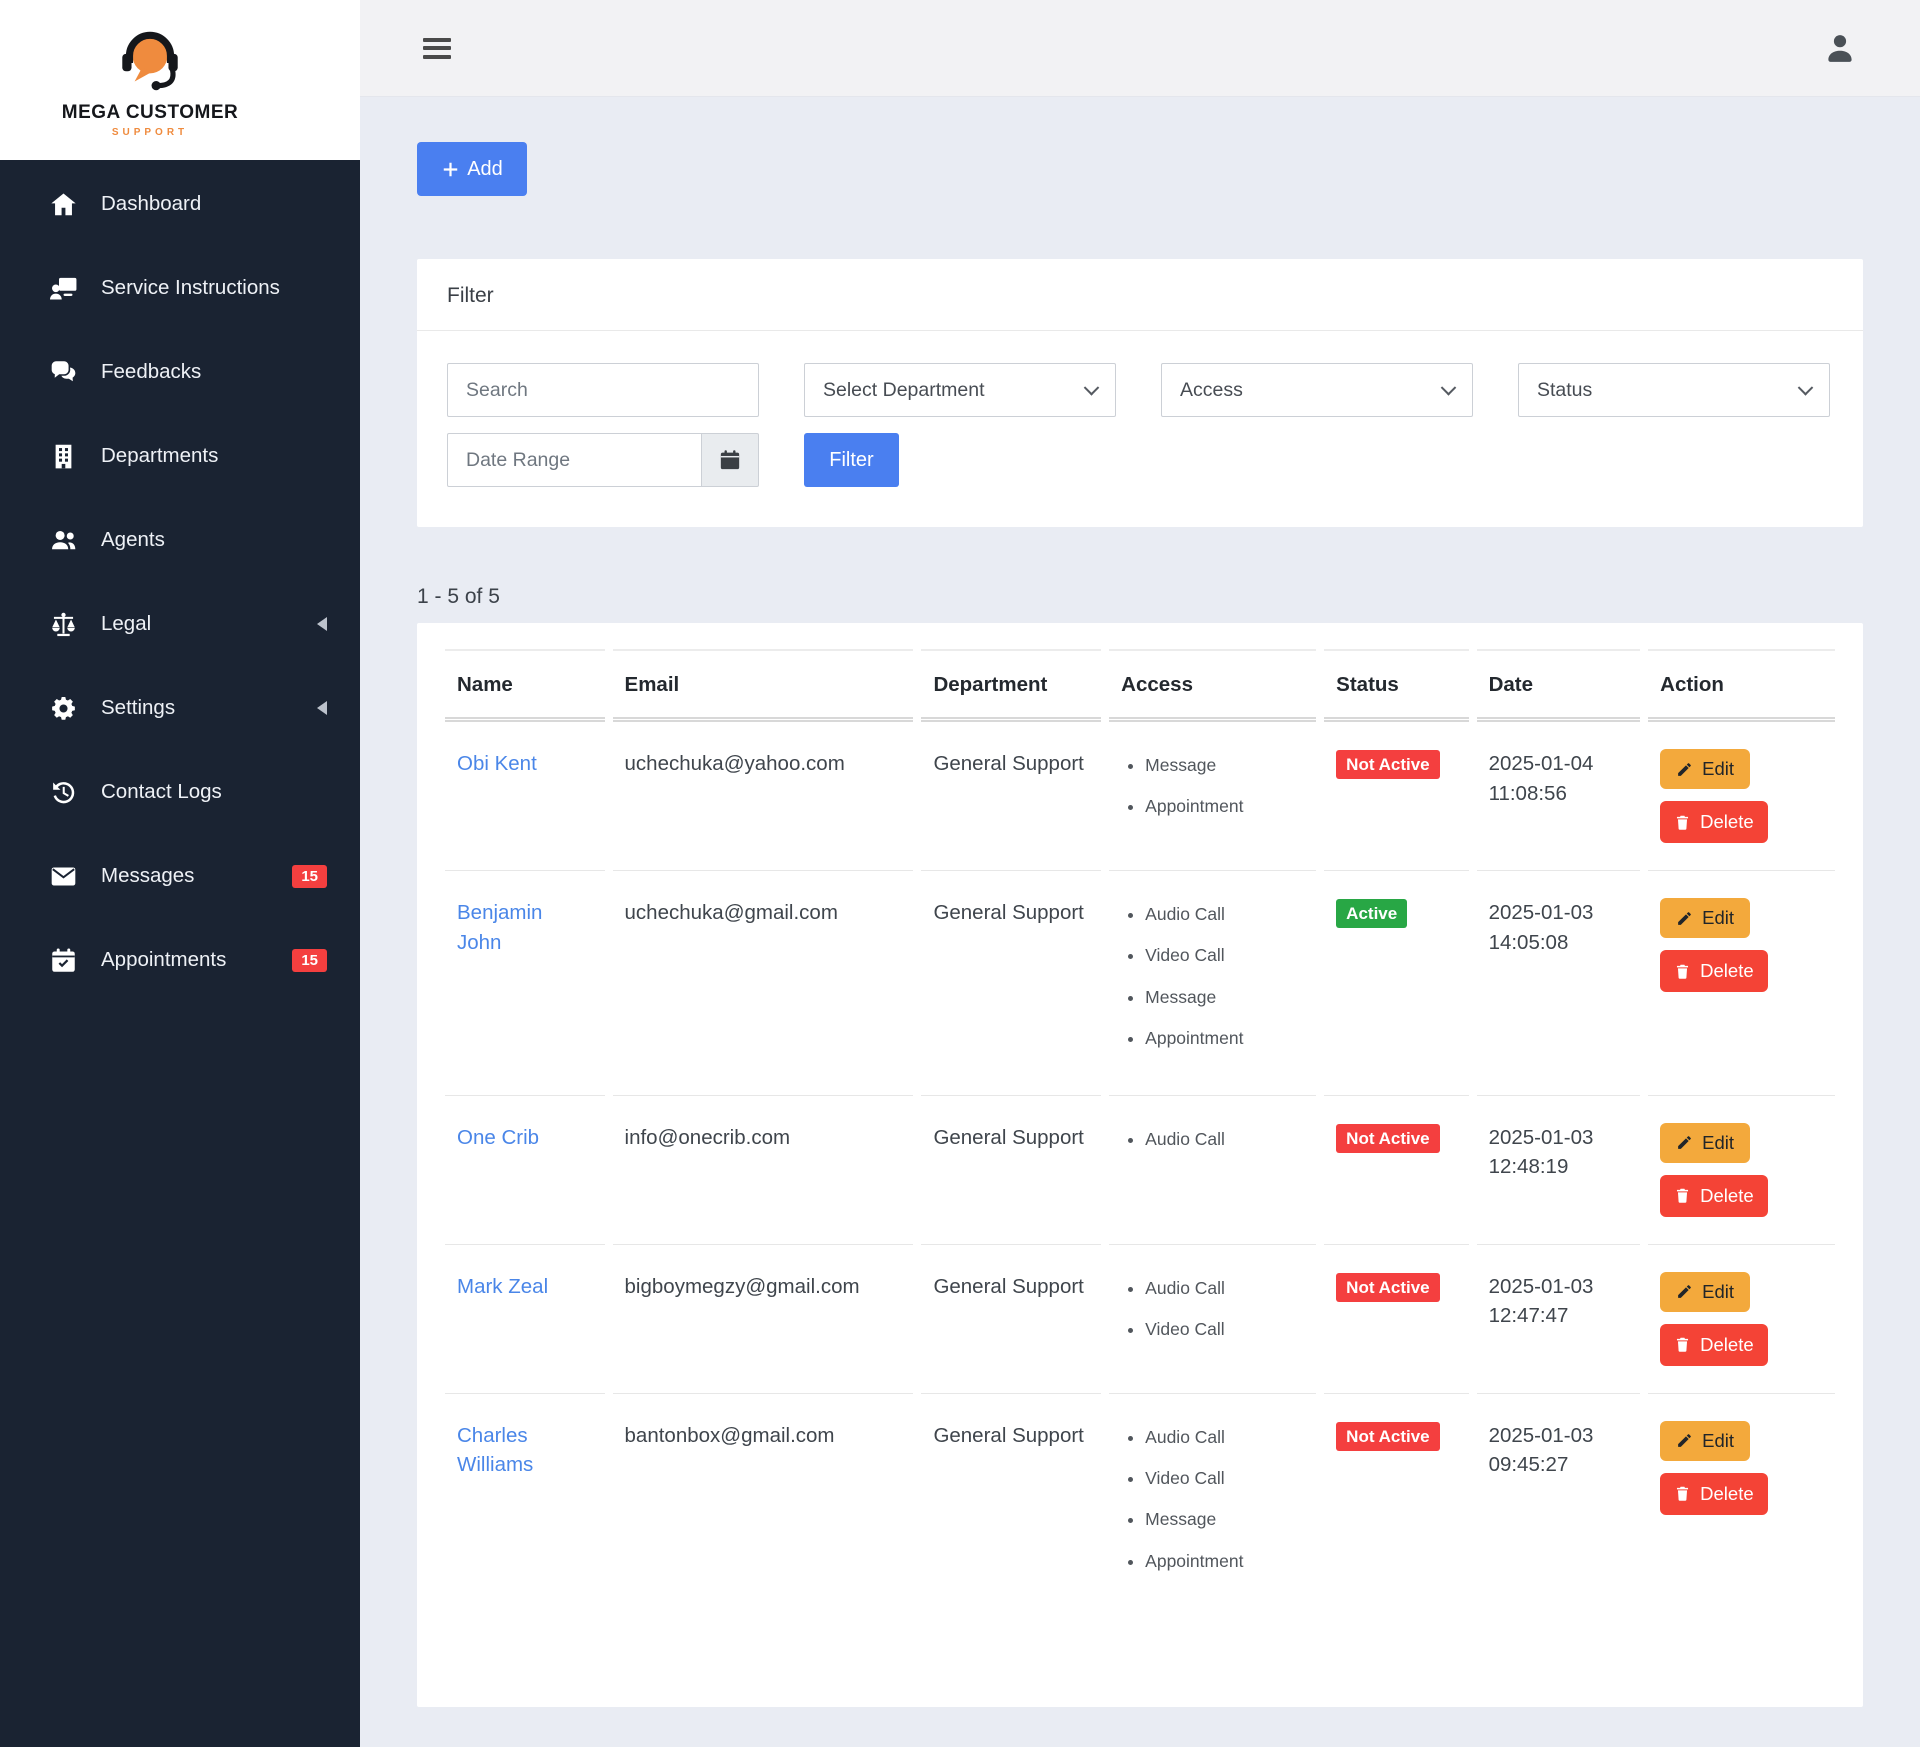  What do you see at coordinates (1840, 48) in the screenshot?
I see `user-avatar-button` at bounding box center [1840, 48].